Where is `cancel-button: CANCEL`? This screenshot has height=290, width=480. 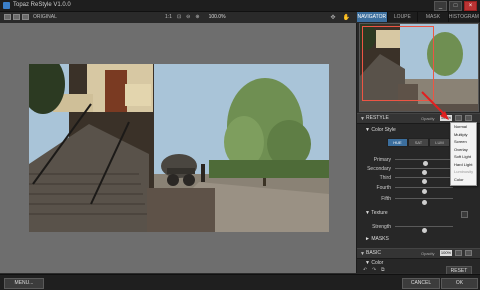 cancel-button: CANCEL is located at coordinates (421, 283).